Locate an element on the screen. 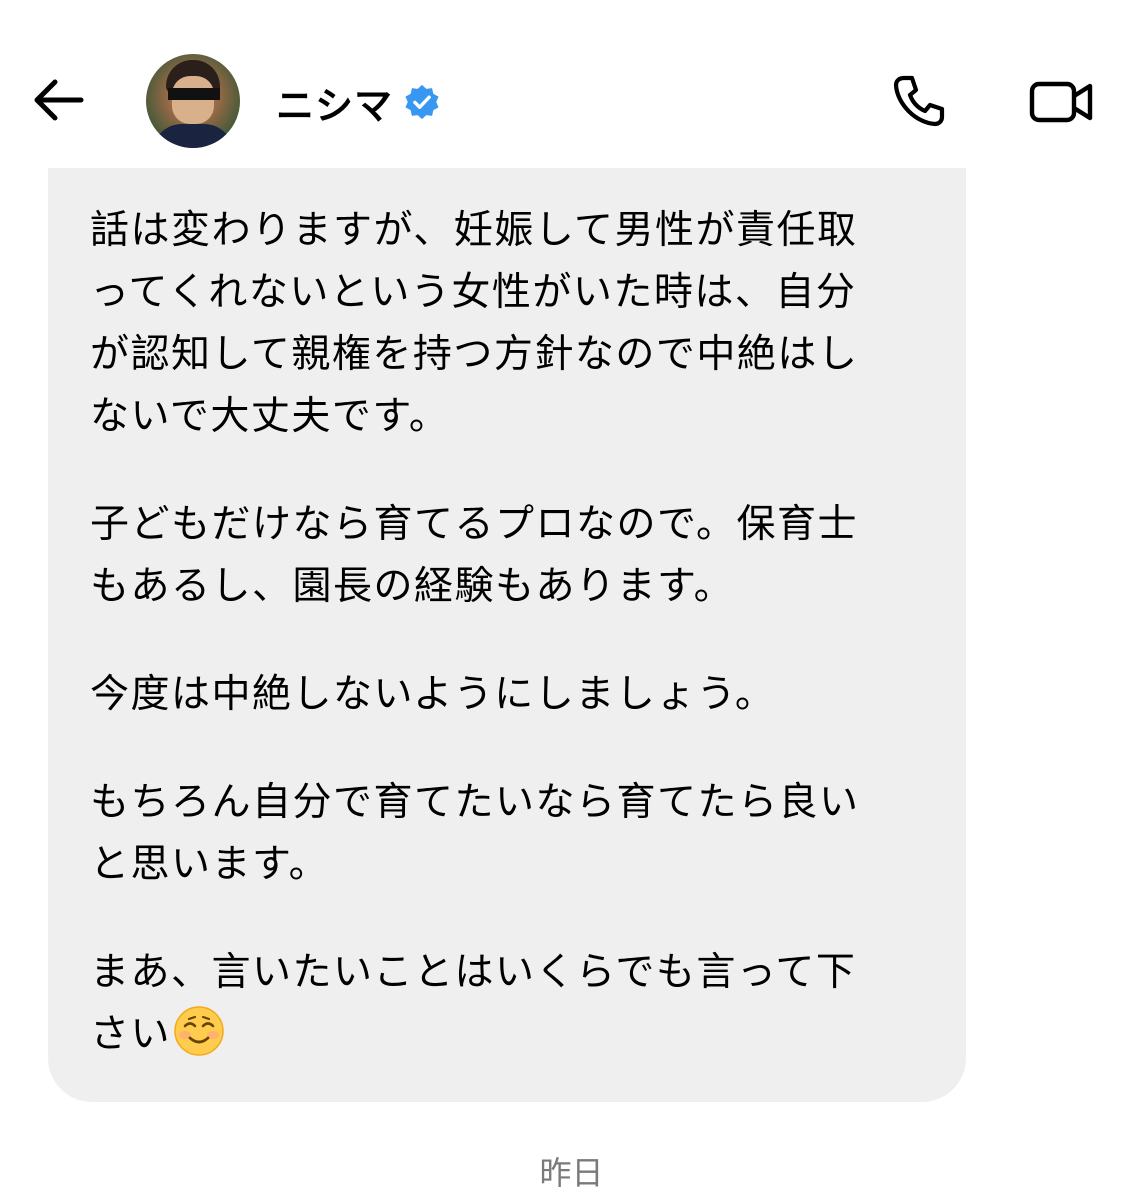 This screenshot has height=1200, width=1143. avatar is located at coordinates (193, 101).